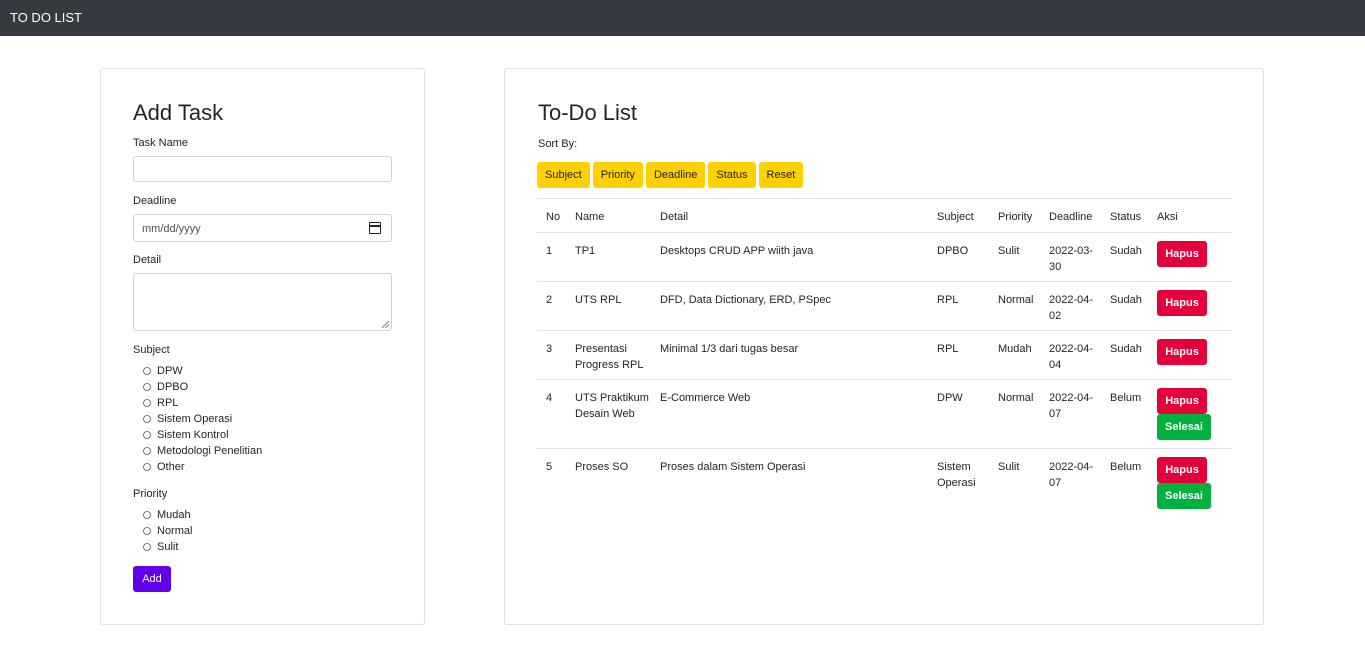 This screenshot has height=667, width=1365. Describe the element at coordinates (950, 398) in the screenshot. I see `cell-subject: DPW` at that location.